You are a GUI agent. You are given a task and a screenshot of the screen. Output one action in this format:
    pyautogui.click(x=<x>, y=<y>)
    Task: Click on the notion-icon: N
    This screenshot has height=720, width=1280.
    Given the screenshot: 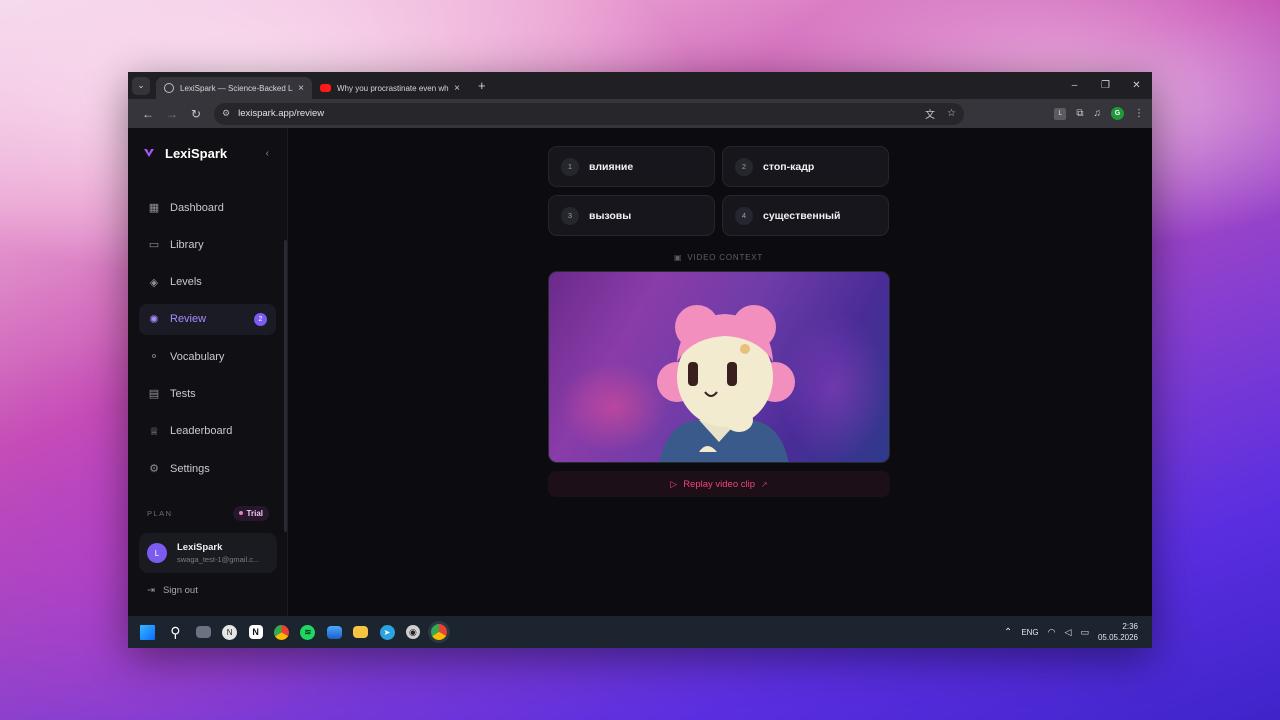 What is the action you would take?
    pyautogui.click(x=255, y=632)
    